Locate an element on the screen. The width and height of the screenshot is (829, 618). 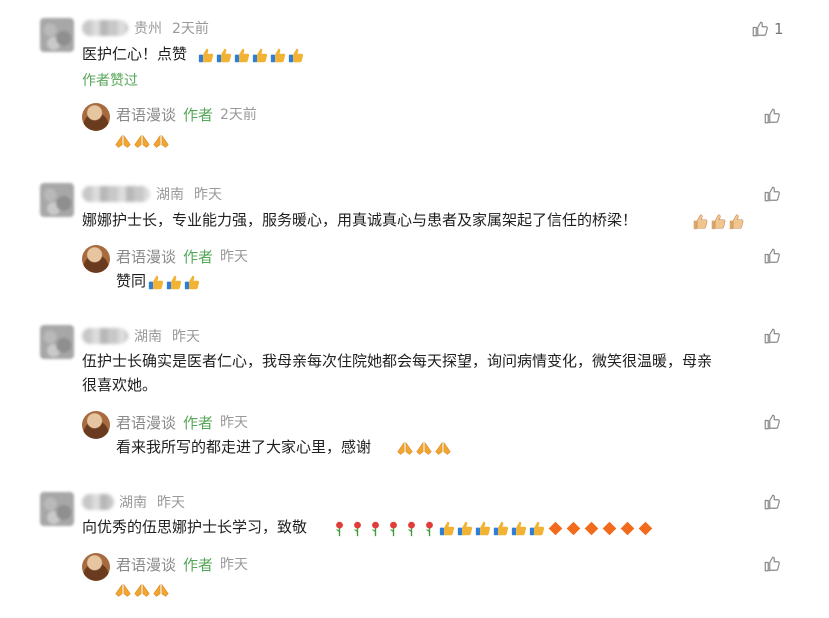
reply-time: 2天前 is located at coordinates (238, 115).